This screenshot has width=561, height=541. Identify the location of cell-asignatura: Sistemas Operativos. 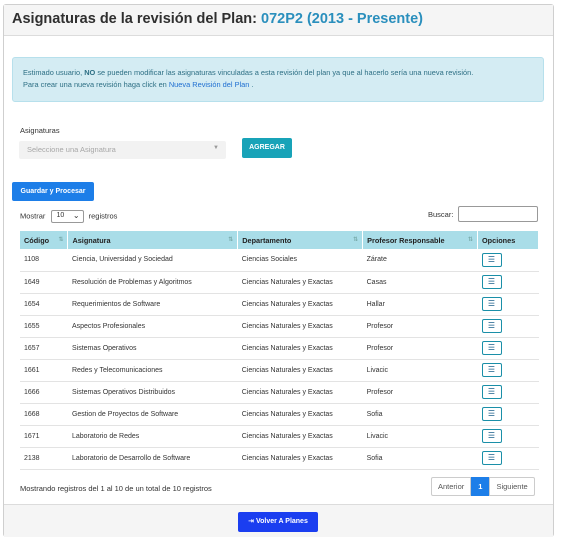
(152, 348).